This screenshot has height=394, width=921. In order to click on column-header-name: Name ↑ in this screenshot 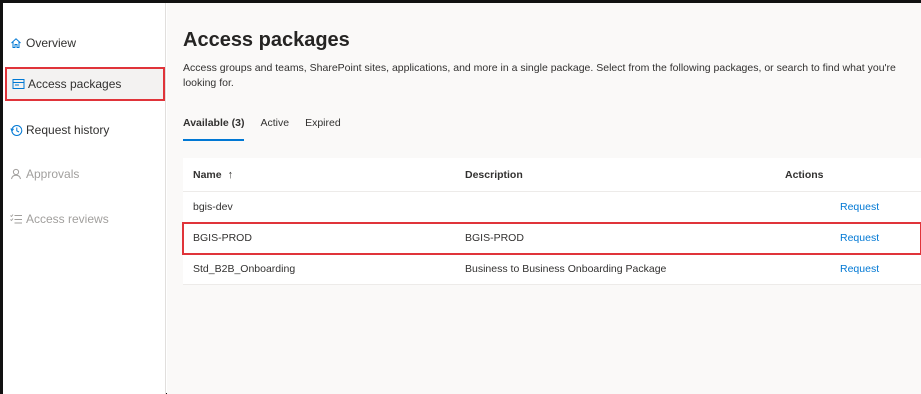, I will do `click(213, 174)`.